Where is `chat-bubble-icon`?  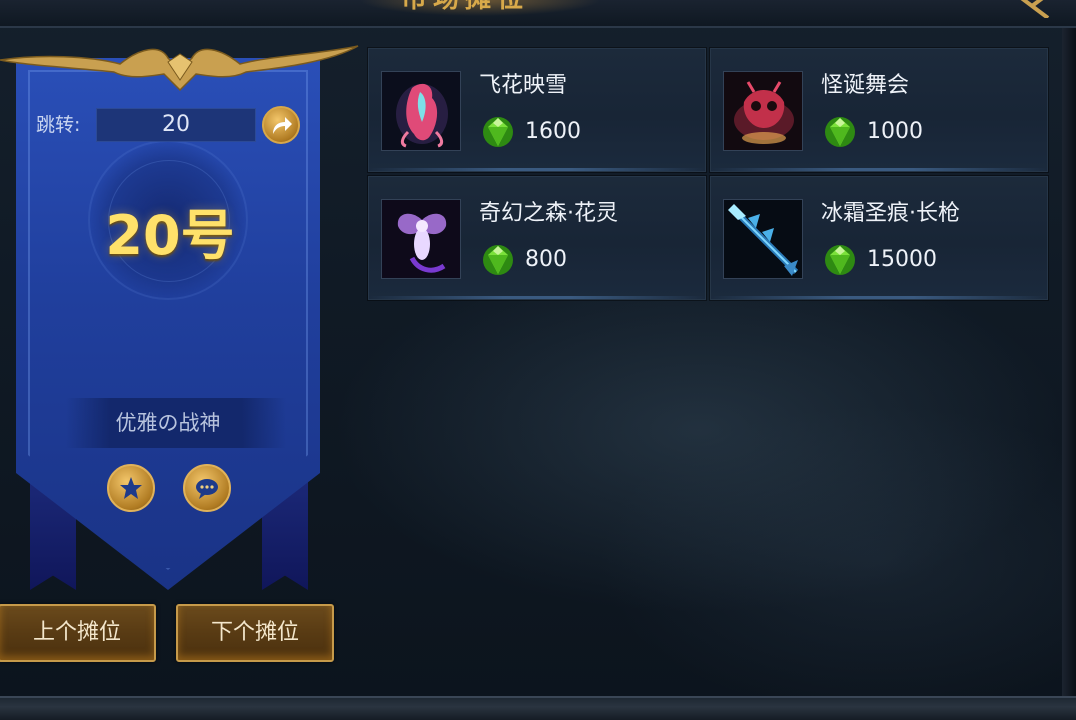 chat-bubble-icon is located at coordinates (207, 489).